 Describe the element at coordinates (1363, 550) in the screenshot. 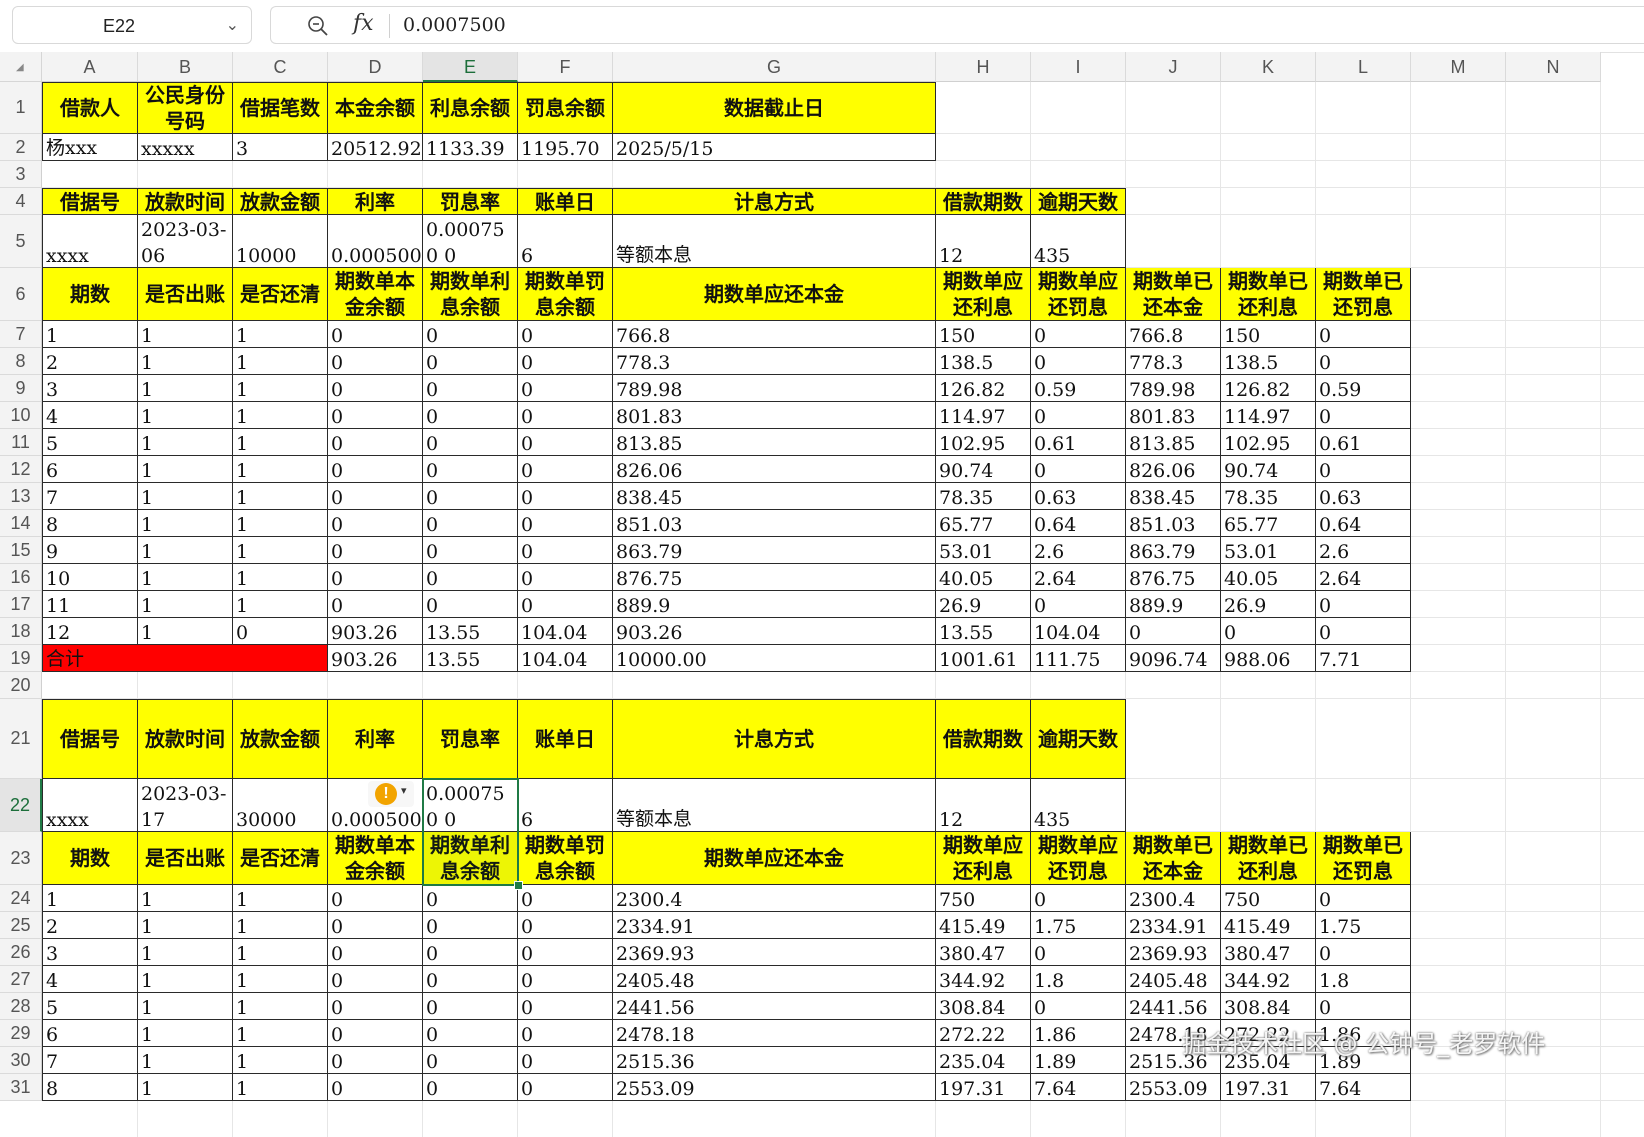

I see `table-cell: 2.6` at that location.